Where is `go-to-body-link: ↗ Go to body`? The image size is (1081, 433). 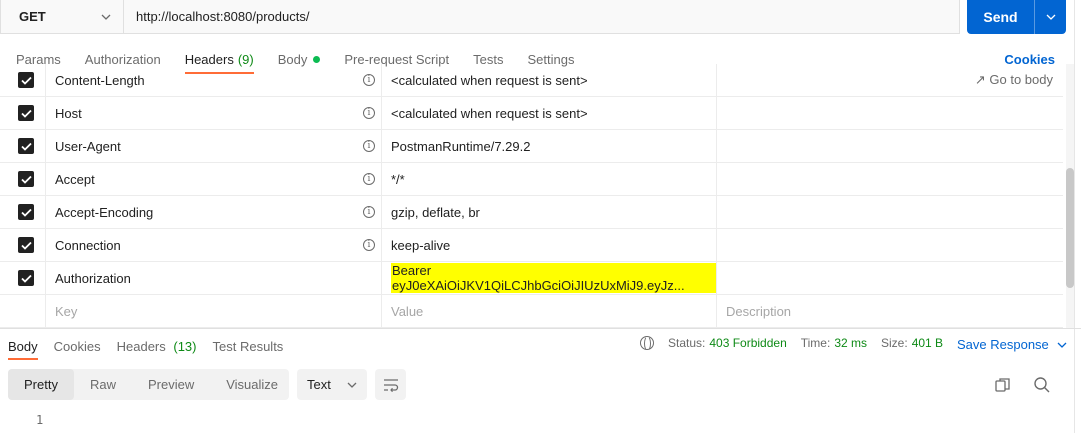 go-to-body-link: ↗ Go to body is located at coordinates (1014, 80).